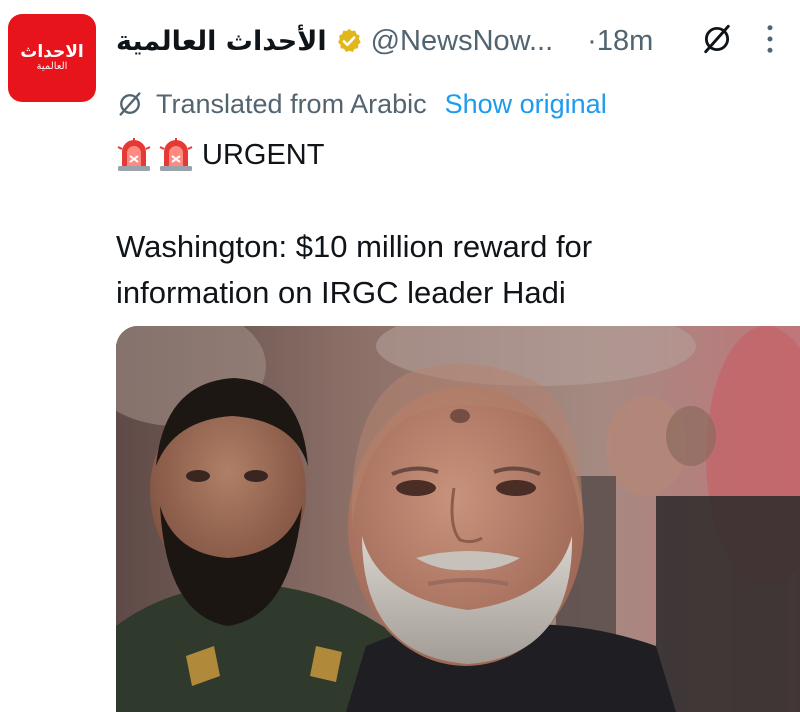  Describe the element at coordinates (130, 104) in the screenshot. I see `translate-icon` at that location.